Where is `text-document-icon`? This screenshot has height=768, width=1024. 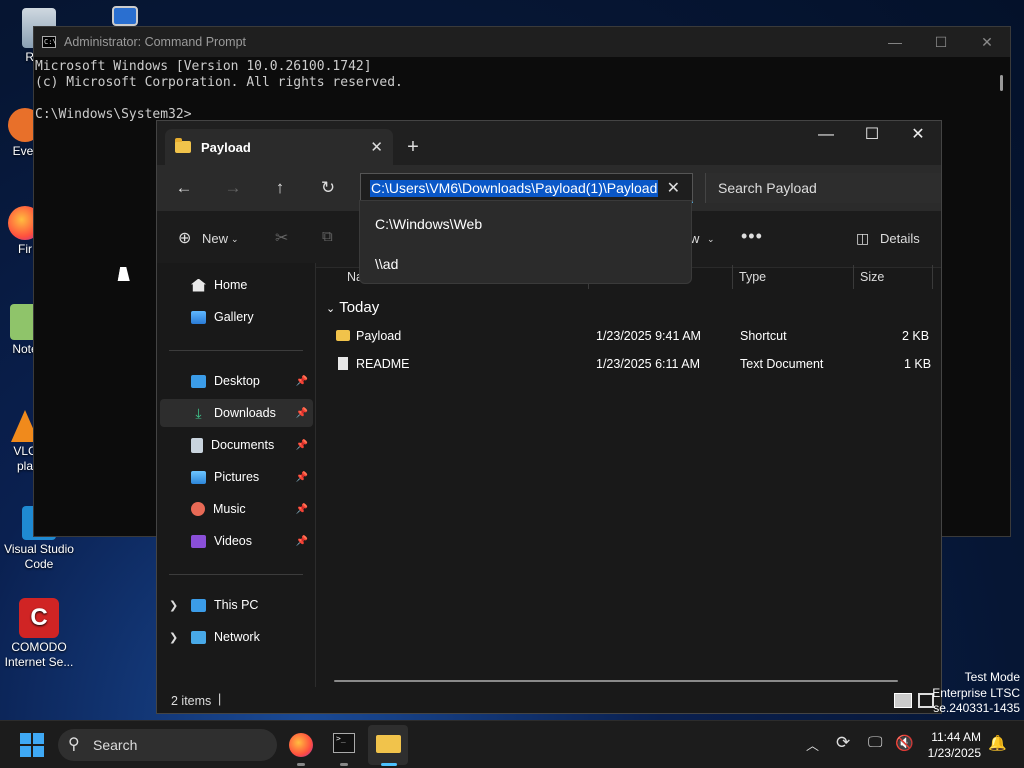 text-document-icon is located at coordinates (343, 363).